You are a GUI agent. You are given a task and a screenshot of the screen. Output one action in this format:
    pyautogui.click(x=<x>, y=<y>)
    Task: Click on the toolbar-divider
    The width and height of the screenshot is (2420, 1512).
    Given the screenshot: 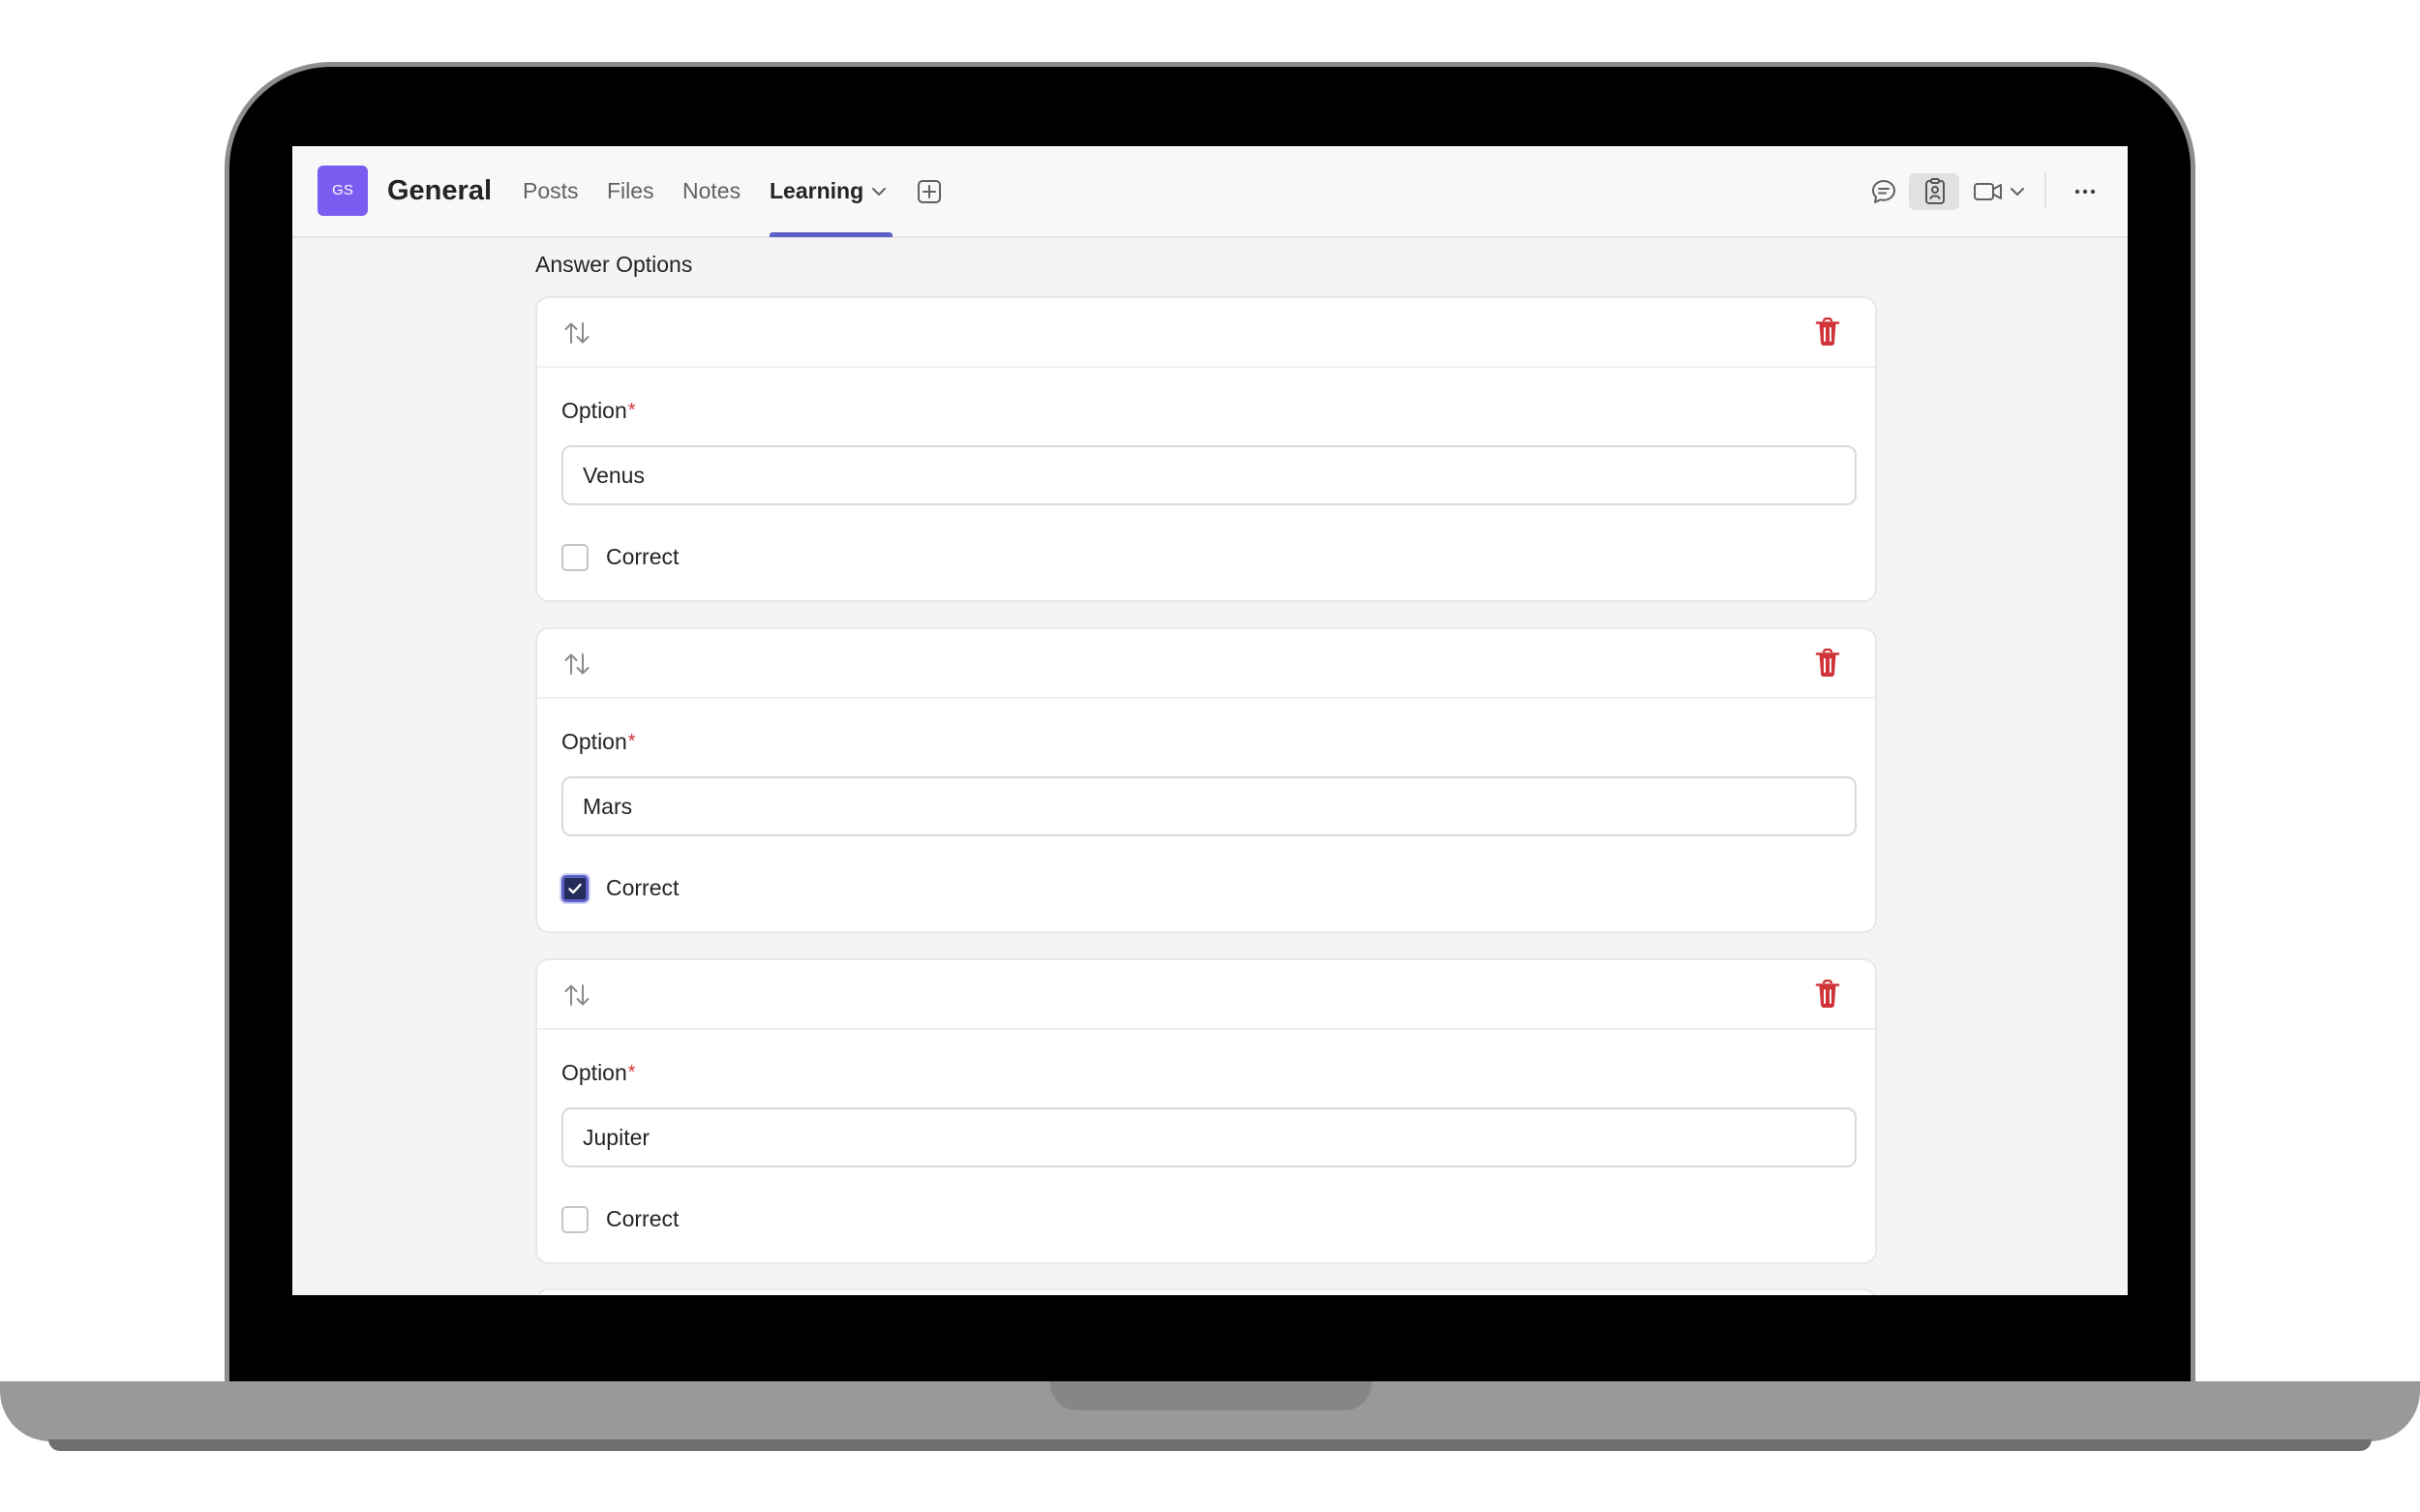 What is the action you would take?
    pyautogui.click(x=2045, y=190)
    